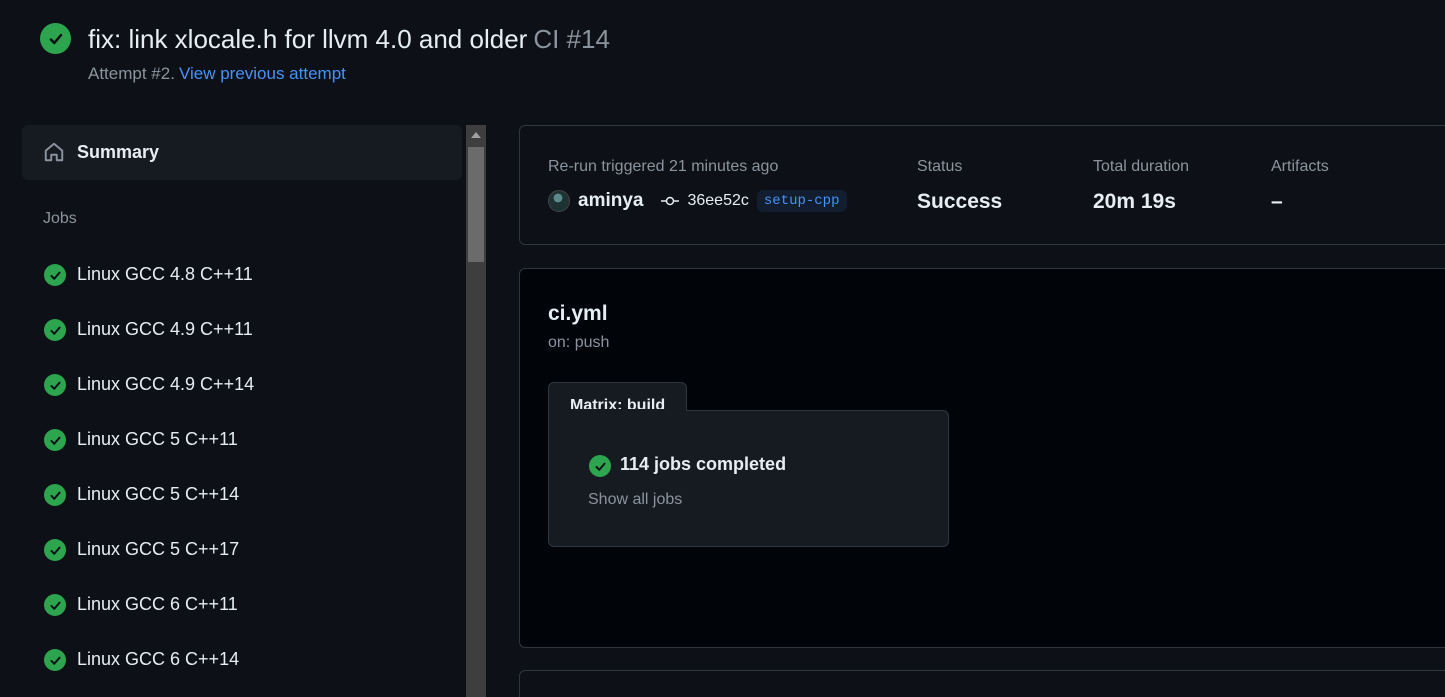 This screenshot has width=1445, height=697. Describe the element at coordinates (262, 73) in the screenshot. I see `view-previous-attempt-link: View previous attempt` at that location.